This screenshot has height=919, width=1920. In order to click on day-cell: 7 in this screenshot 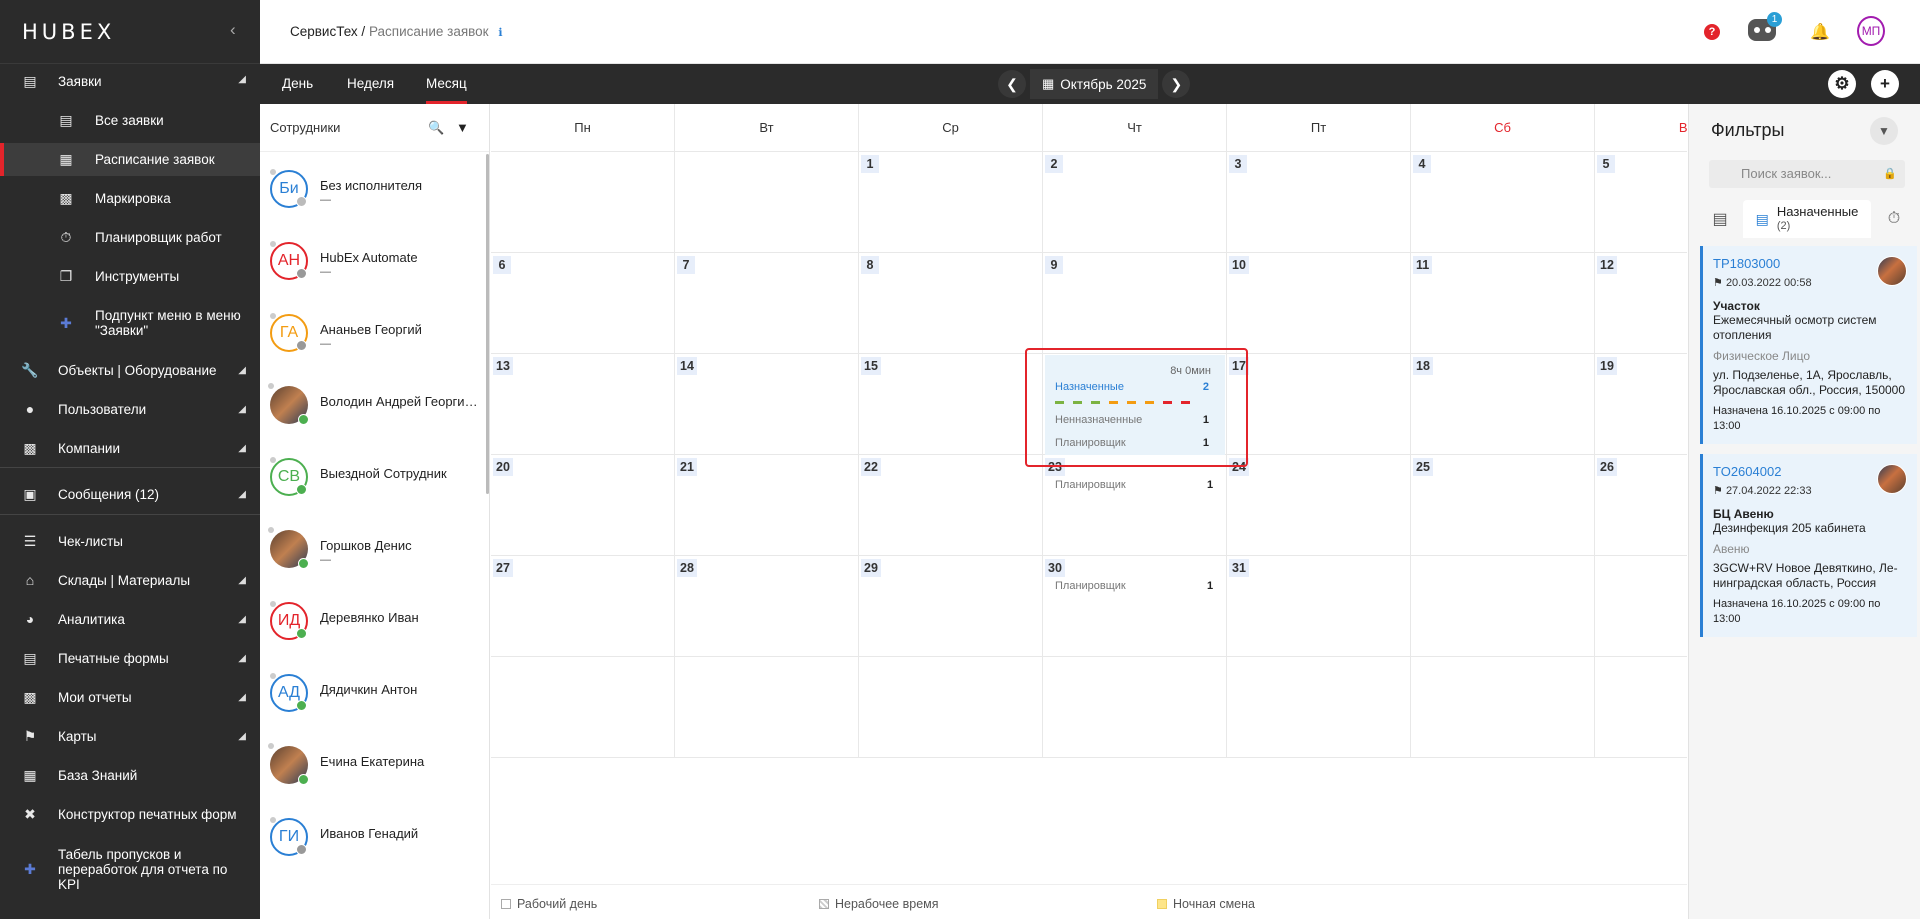, I will do `click(767, 303)`.